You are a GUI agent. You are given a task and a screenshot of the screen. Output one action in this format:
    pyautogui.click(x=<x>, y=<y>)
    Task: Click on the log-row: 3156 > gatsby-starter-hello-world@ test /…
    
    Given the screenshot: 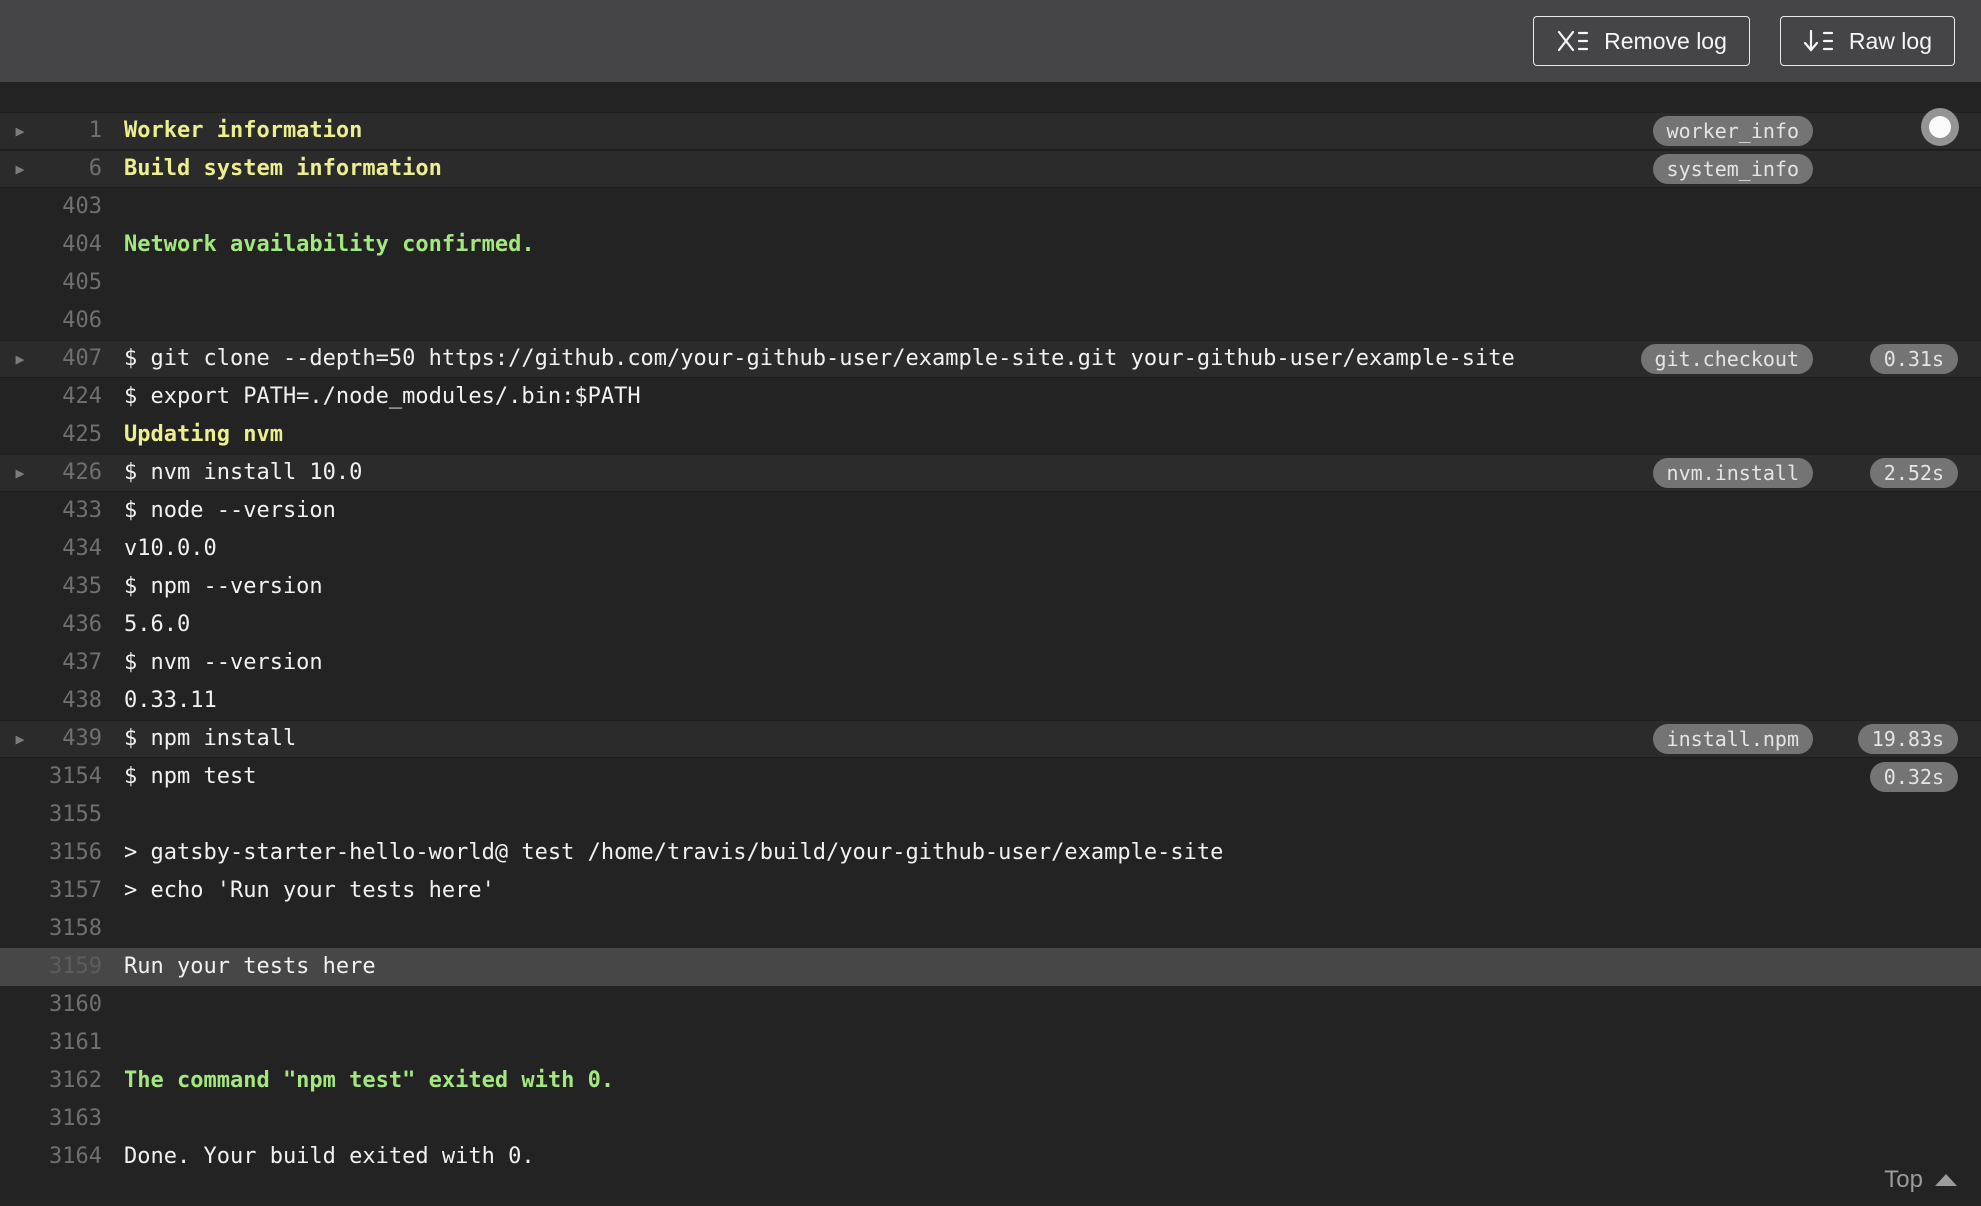 What is the action you would take?
    pyautogui.click(x=990, y=853)
    